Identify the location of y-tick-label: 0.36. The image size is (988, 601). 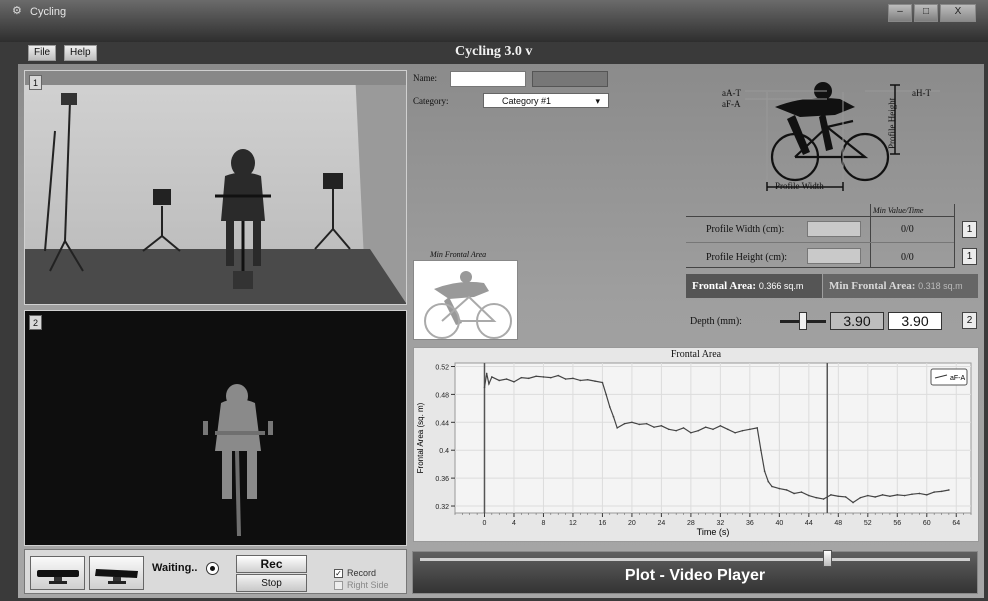
(442, 479).